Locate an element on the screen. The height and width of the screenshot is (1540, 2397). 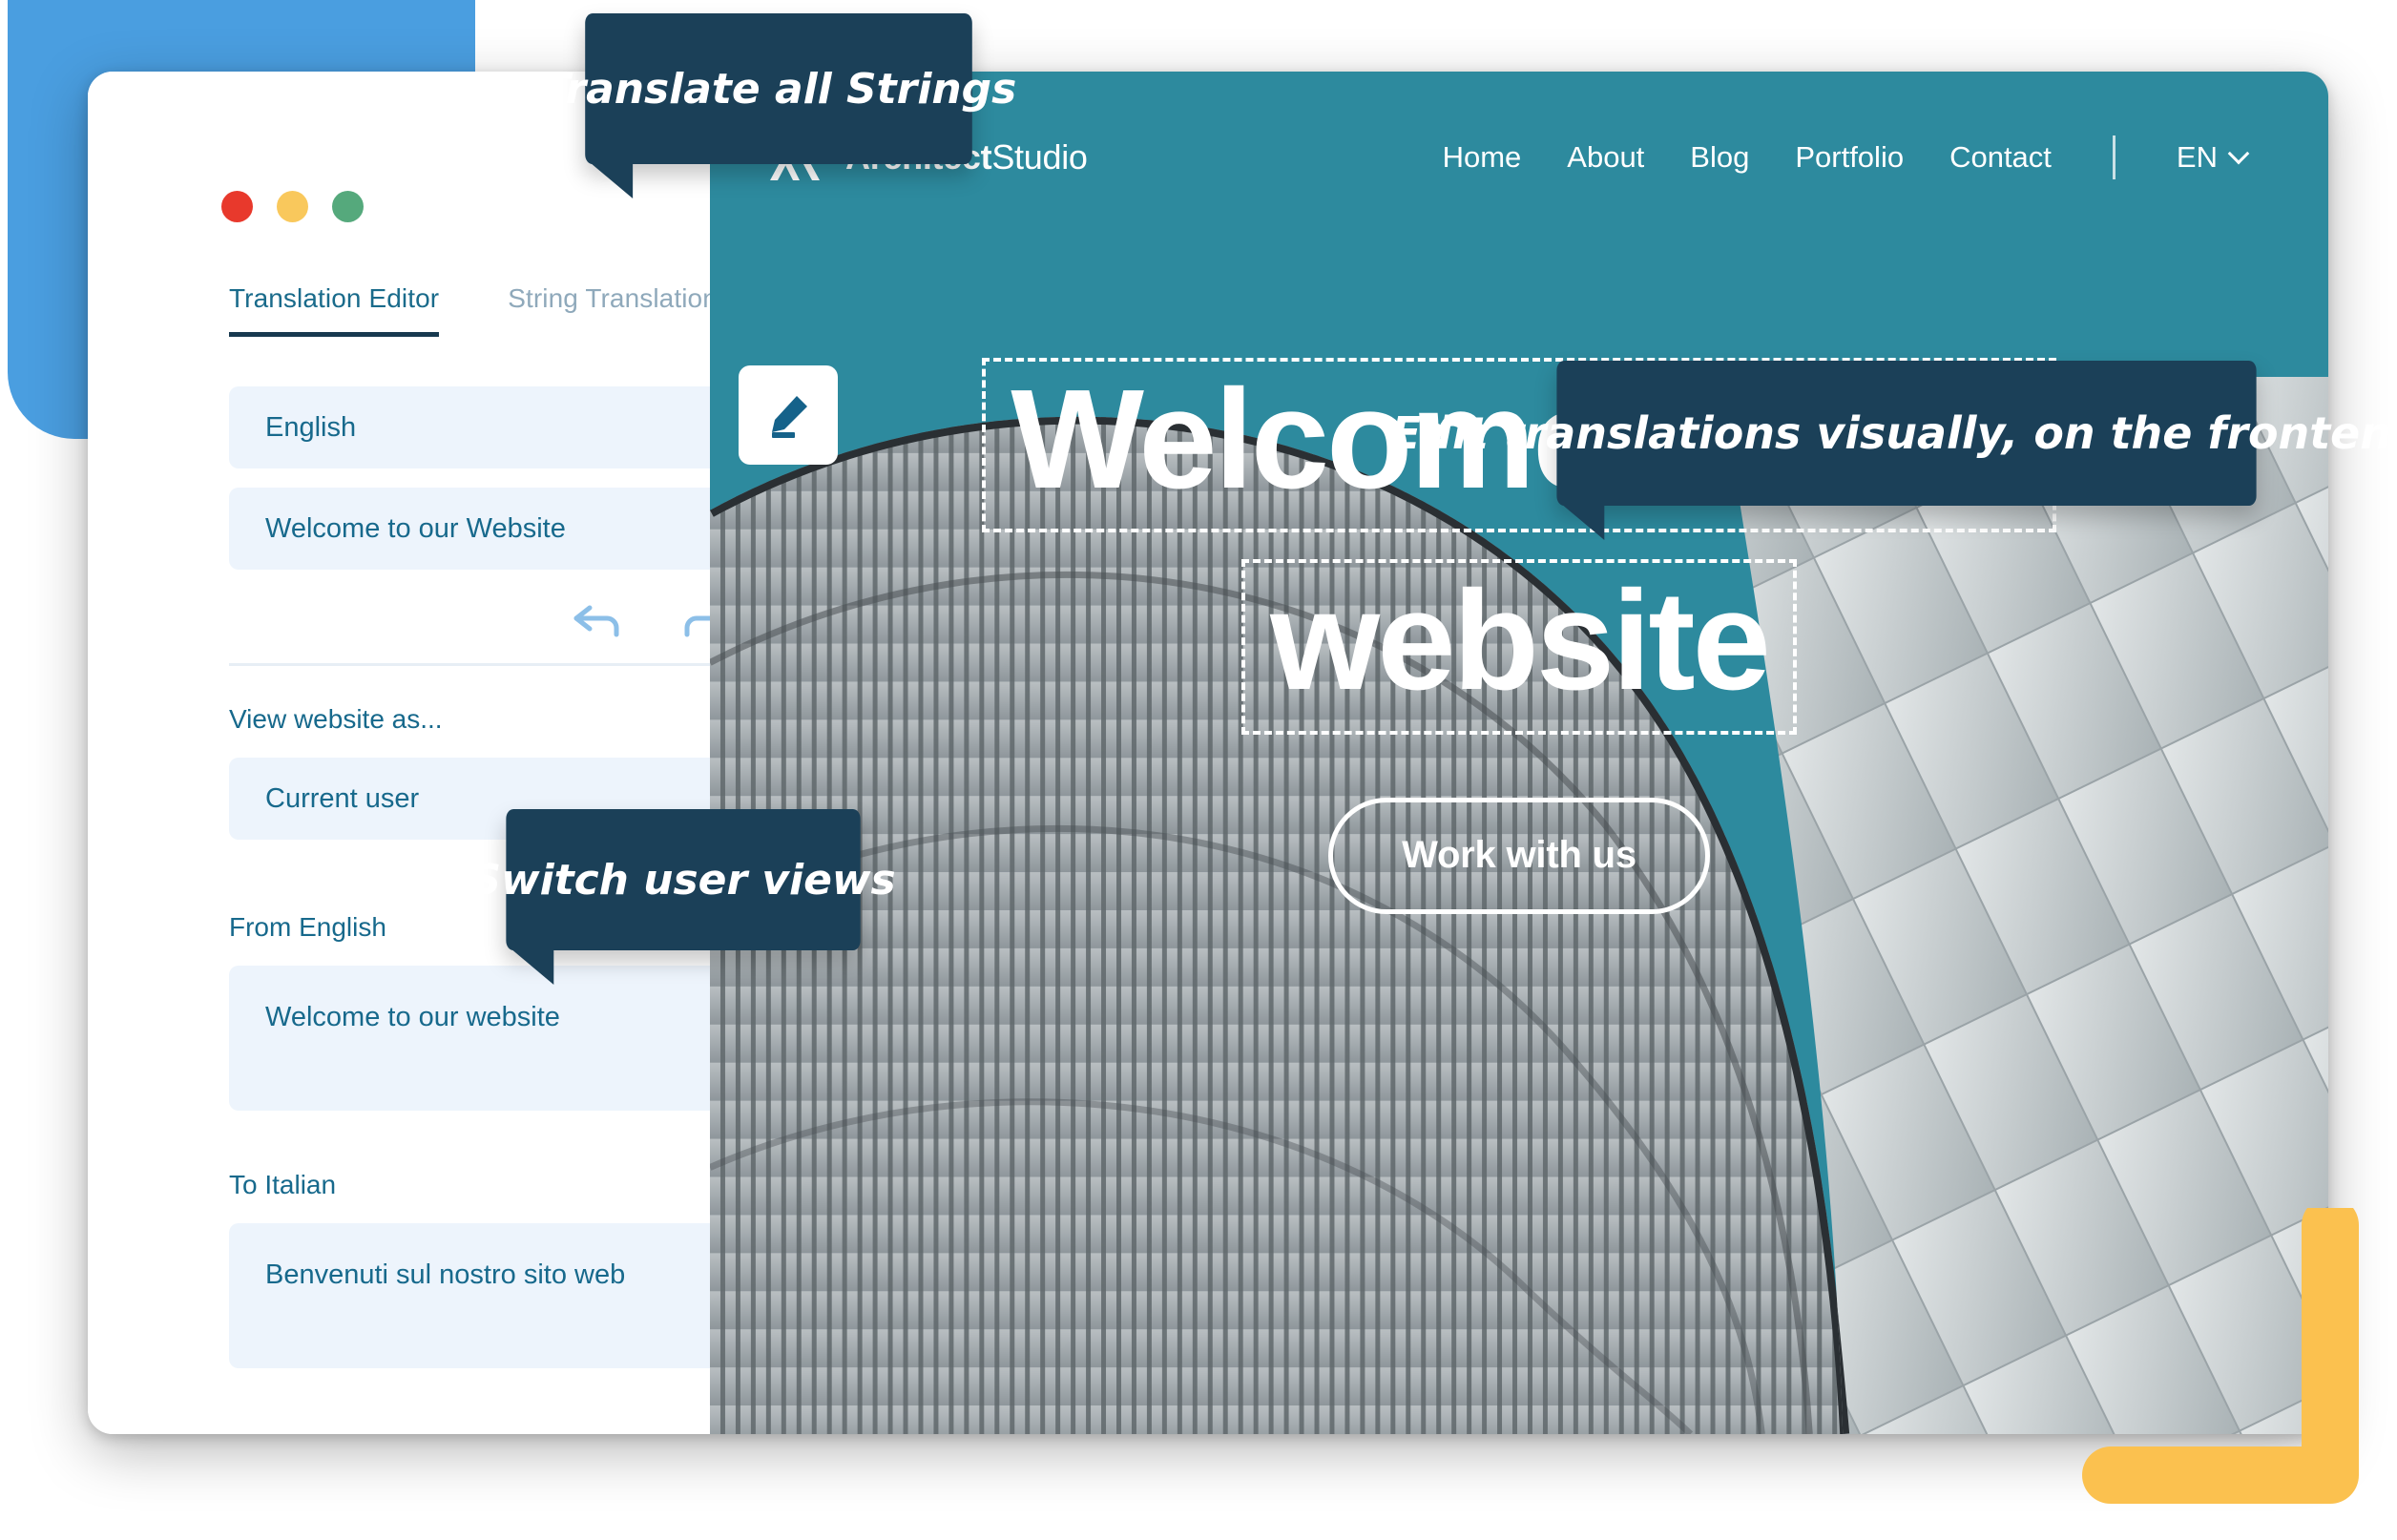
pencil-edit-icon is located at coordinates (789, 417).